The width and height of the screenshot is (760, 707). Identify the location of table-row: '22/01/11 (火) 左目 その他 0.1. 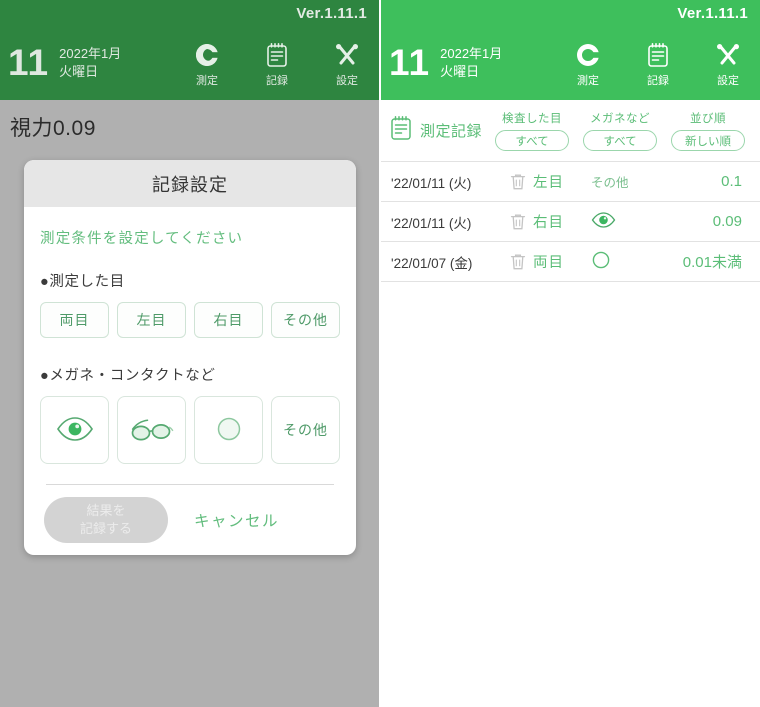
(570, 182).